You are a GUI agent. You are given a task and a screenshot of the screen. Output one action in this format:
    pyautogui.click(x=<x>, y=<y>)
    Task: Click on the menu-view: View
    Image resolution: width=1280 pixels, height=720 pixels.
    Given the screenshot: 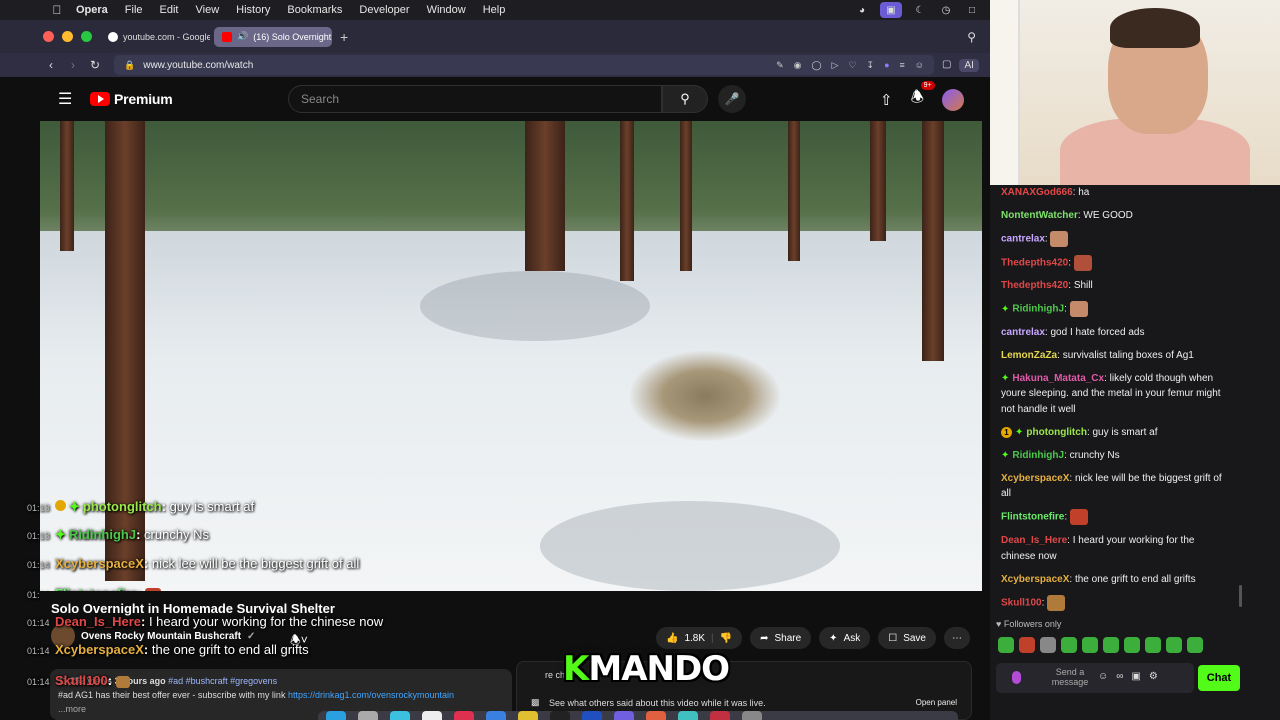 What is the action you would take?
    pyautogui.click(x=208, y=10)
    